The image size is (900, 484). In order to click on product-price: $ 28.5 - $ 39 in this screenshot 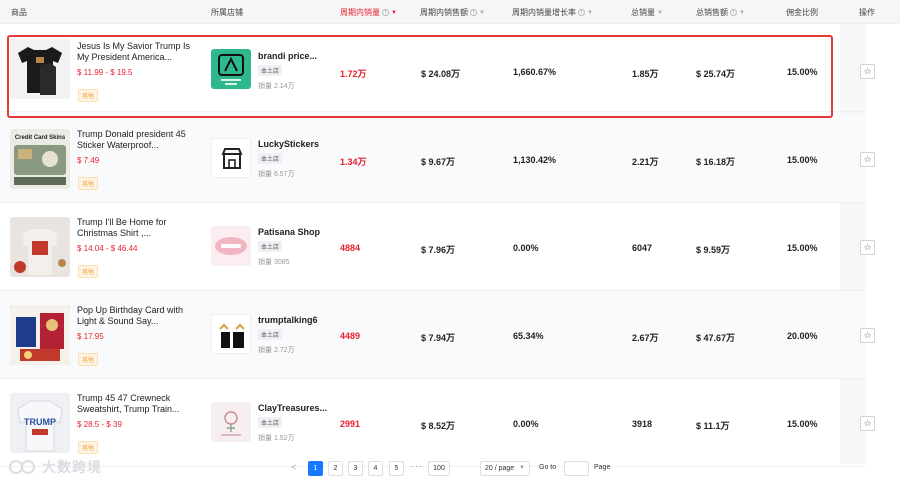, I will do `click(99, 424)`.